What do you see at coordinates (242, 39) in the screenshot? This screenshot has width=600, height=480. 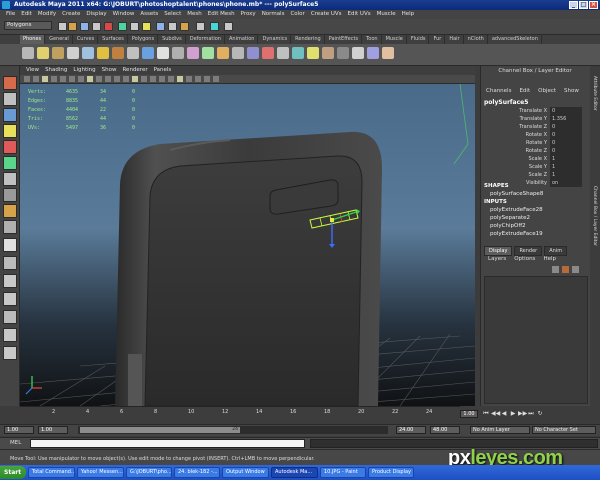 I see `shelf-tab-animation: Animation` at bounding box center [242, 39].